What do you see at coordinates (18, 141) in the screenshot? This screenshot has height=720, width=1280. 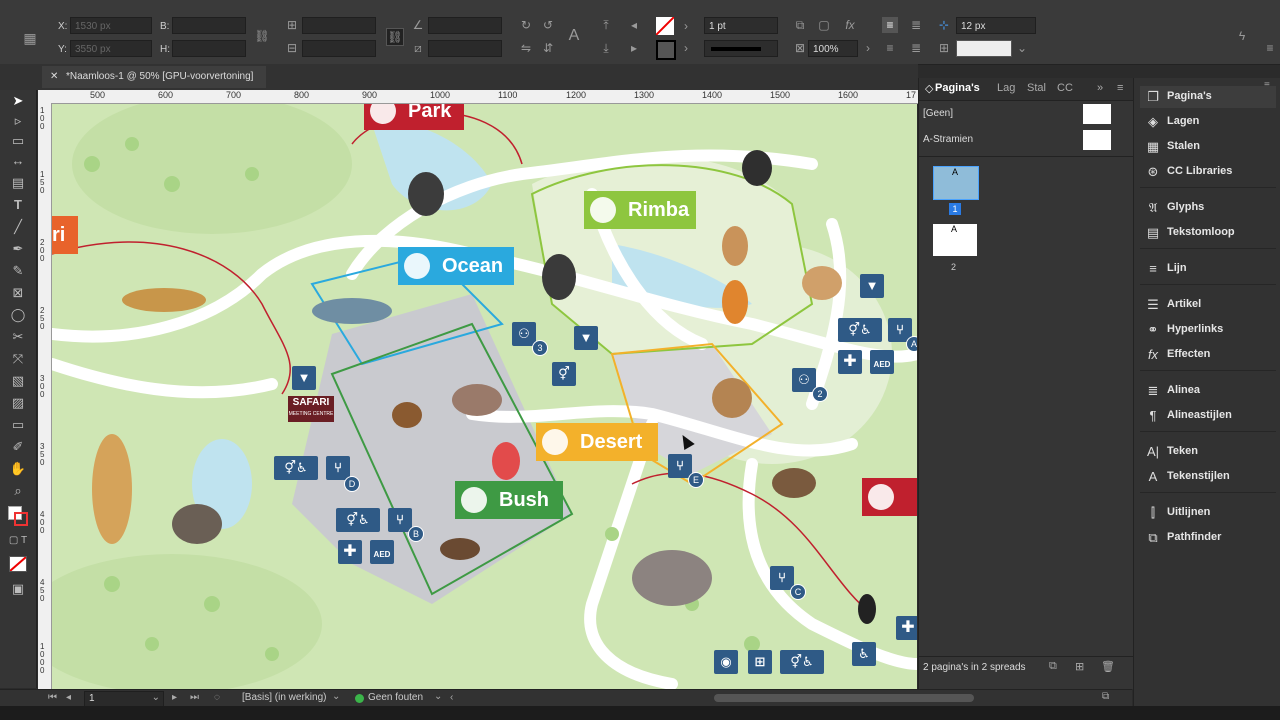 I see `page-tool-icon: ▭` at bounding box center [18, 141].